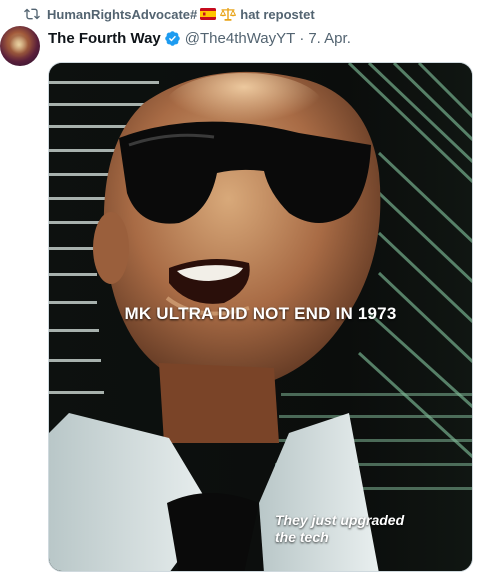 The height and width of the screenshot is (574, 484). What do you see at coordinates (277, 14) in the screenshot?
I see `repost-suffix: hat repostet` at bounding box center [277, 14].